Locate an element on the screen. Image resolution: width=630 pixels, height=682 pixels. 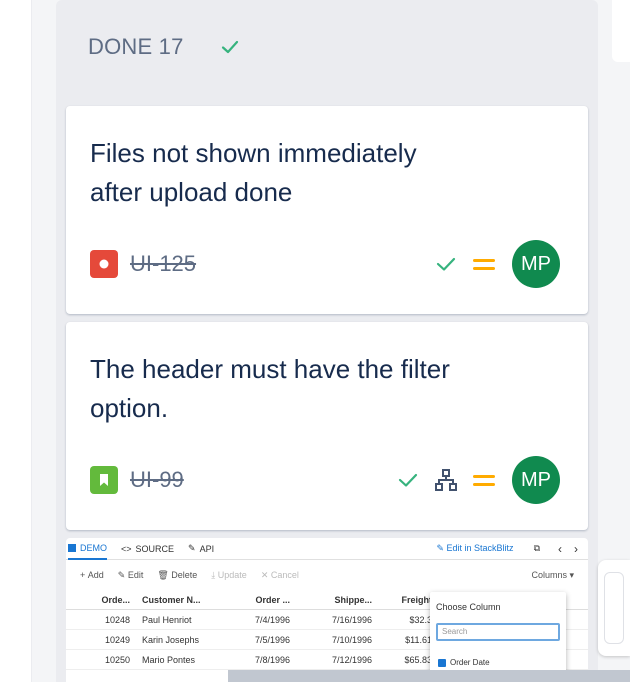
pencil-icon: ✎ is located at coordinates (192, 548).